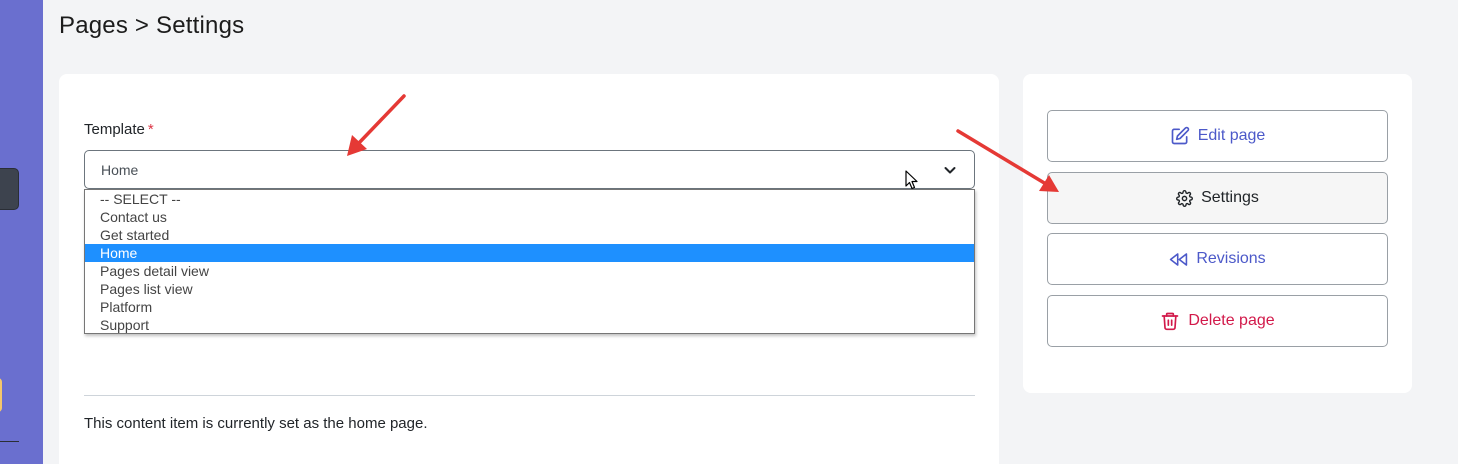 The width and height of the screenshot is (1458, 464). Describe the element at coordinates (529, 253) in the screenshot. I see `dropdown-option-selected: Home` at that location.